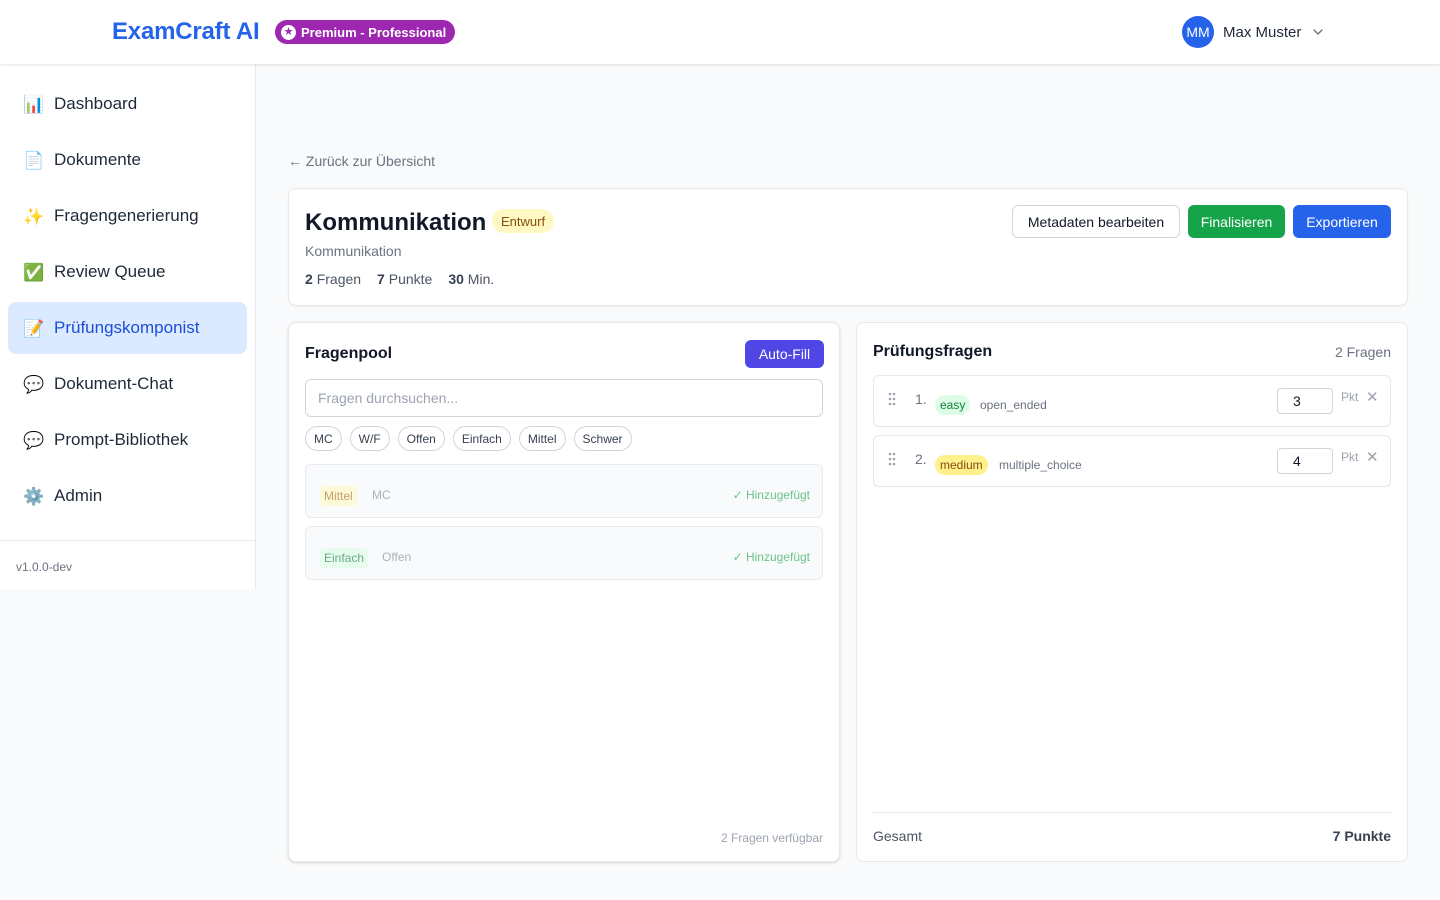  I want to click on exam-subtitle: Kommunikation, so click(353, 251).